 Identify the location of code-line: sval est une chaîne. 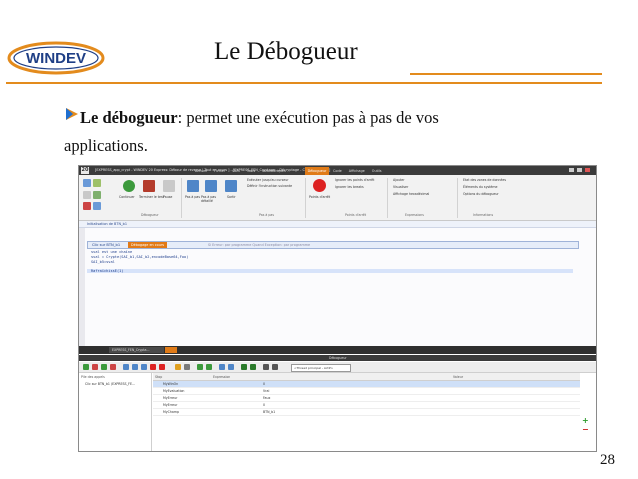
(111, 252).